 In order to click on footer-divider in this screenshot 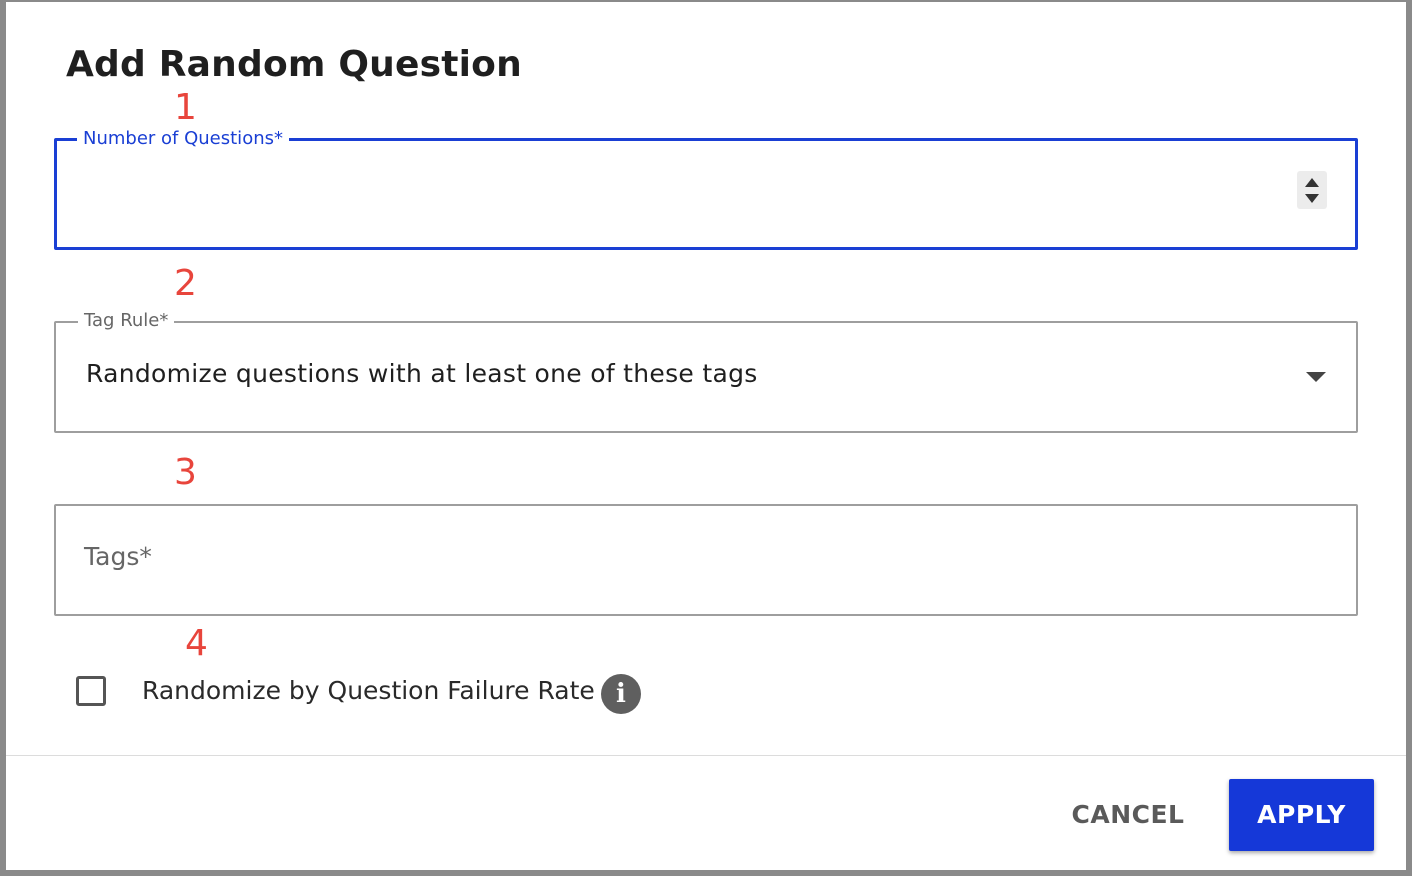, I will do `click(706, 755)`.